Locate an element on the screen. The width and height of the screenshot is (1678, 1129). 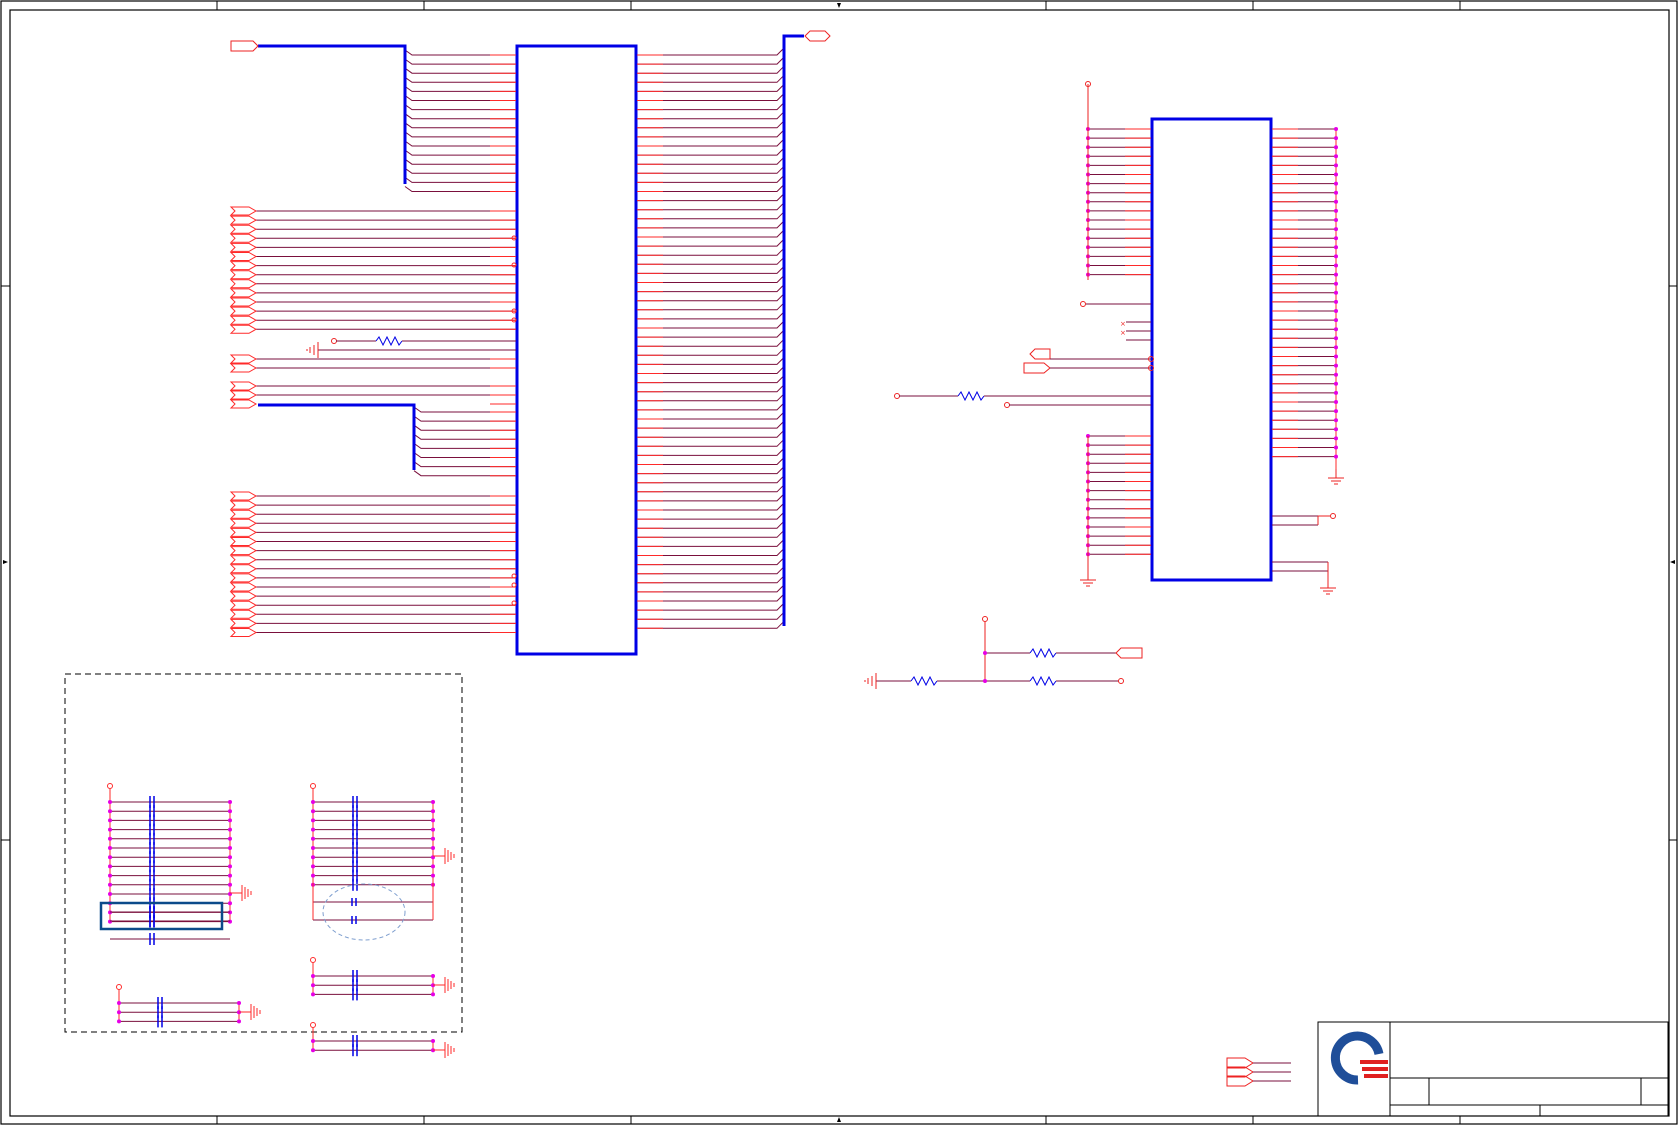
offpage-connectors-left is located at coordinates (243, 421).